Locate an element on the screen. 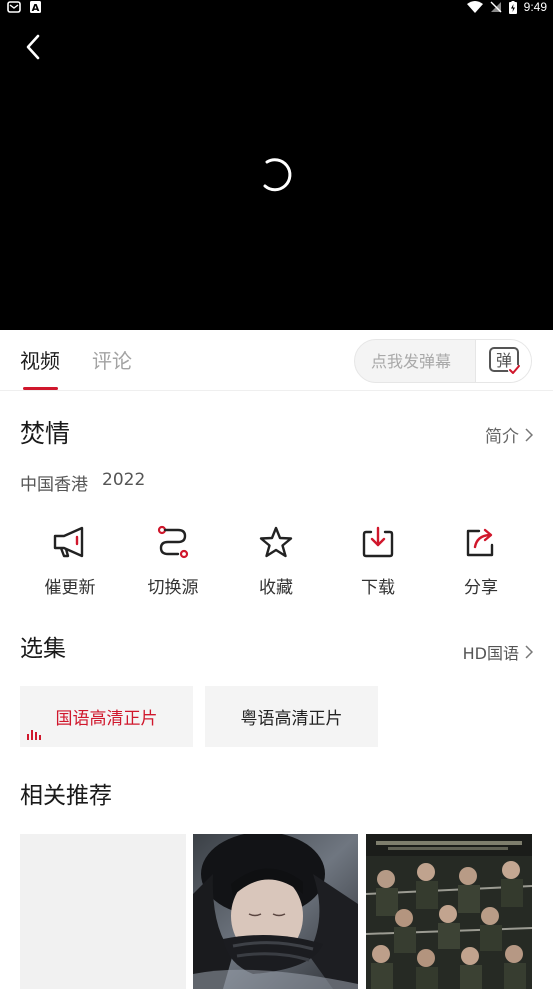  share-label: 分享 is located at coordinates (481, 588).